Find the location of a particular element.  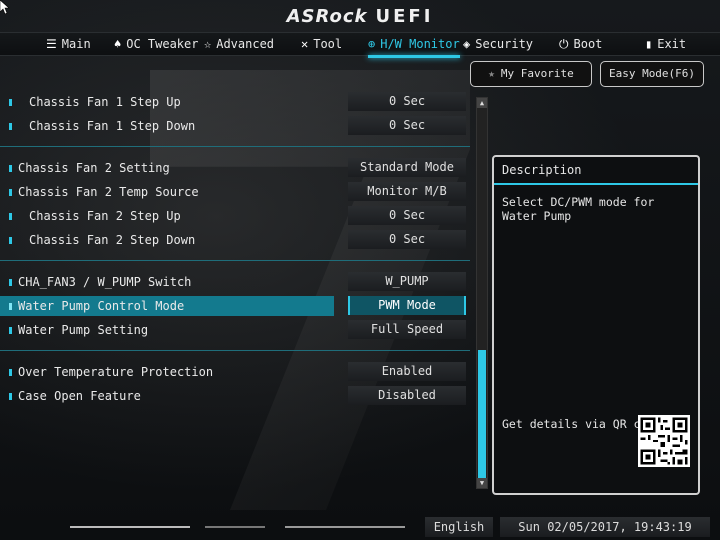

star-icon: ☆ is located at coordinates (208, 44).